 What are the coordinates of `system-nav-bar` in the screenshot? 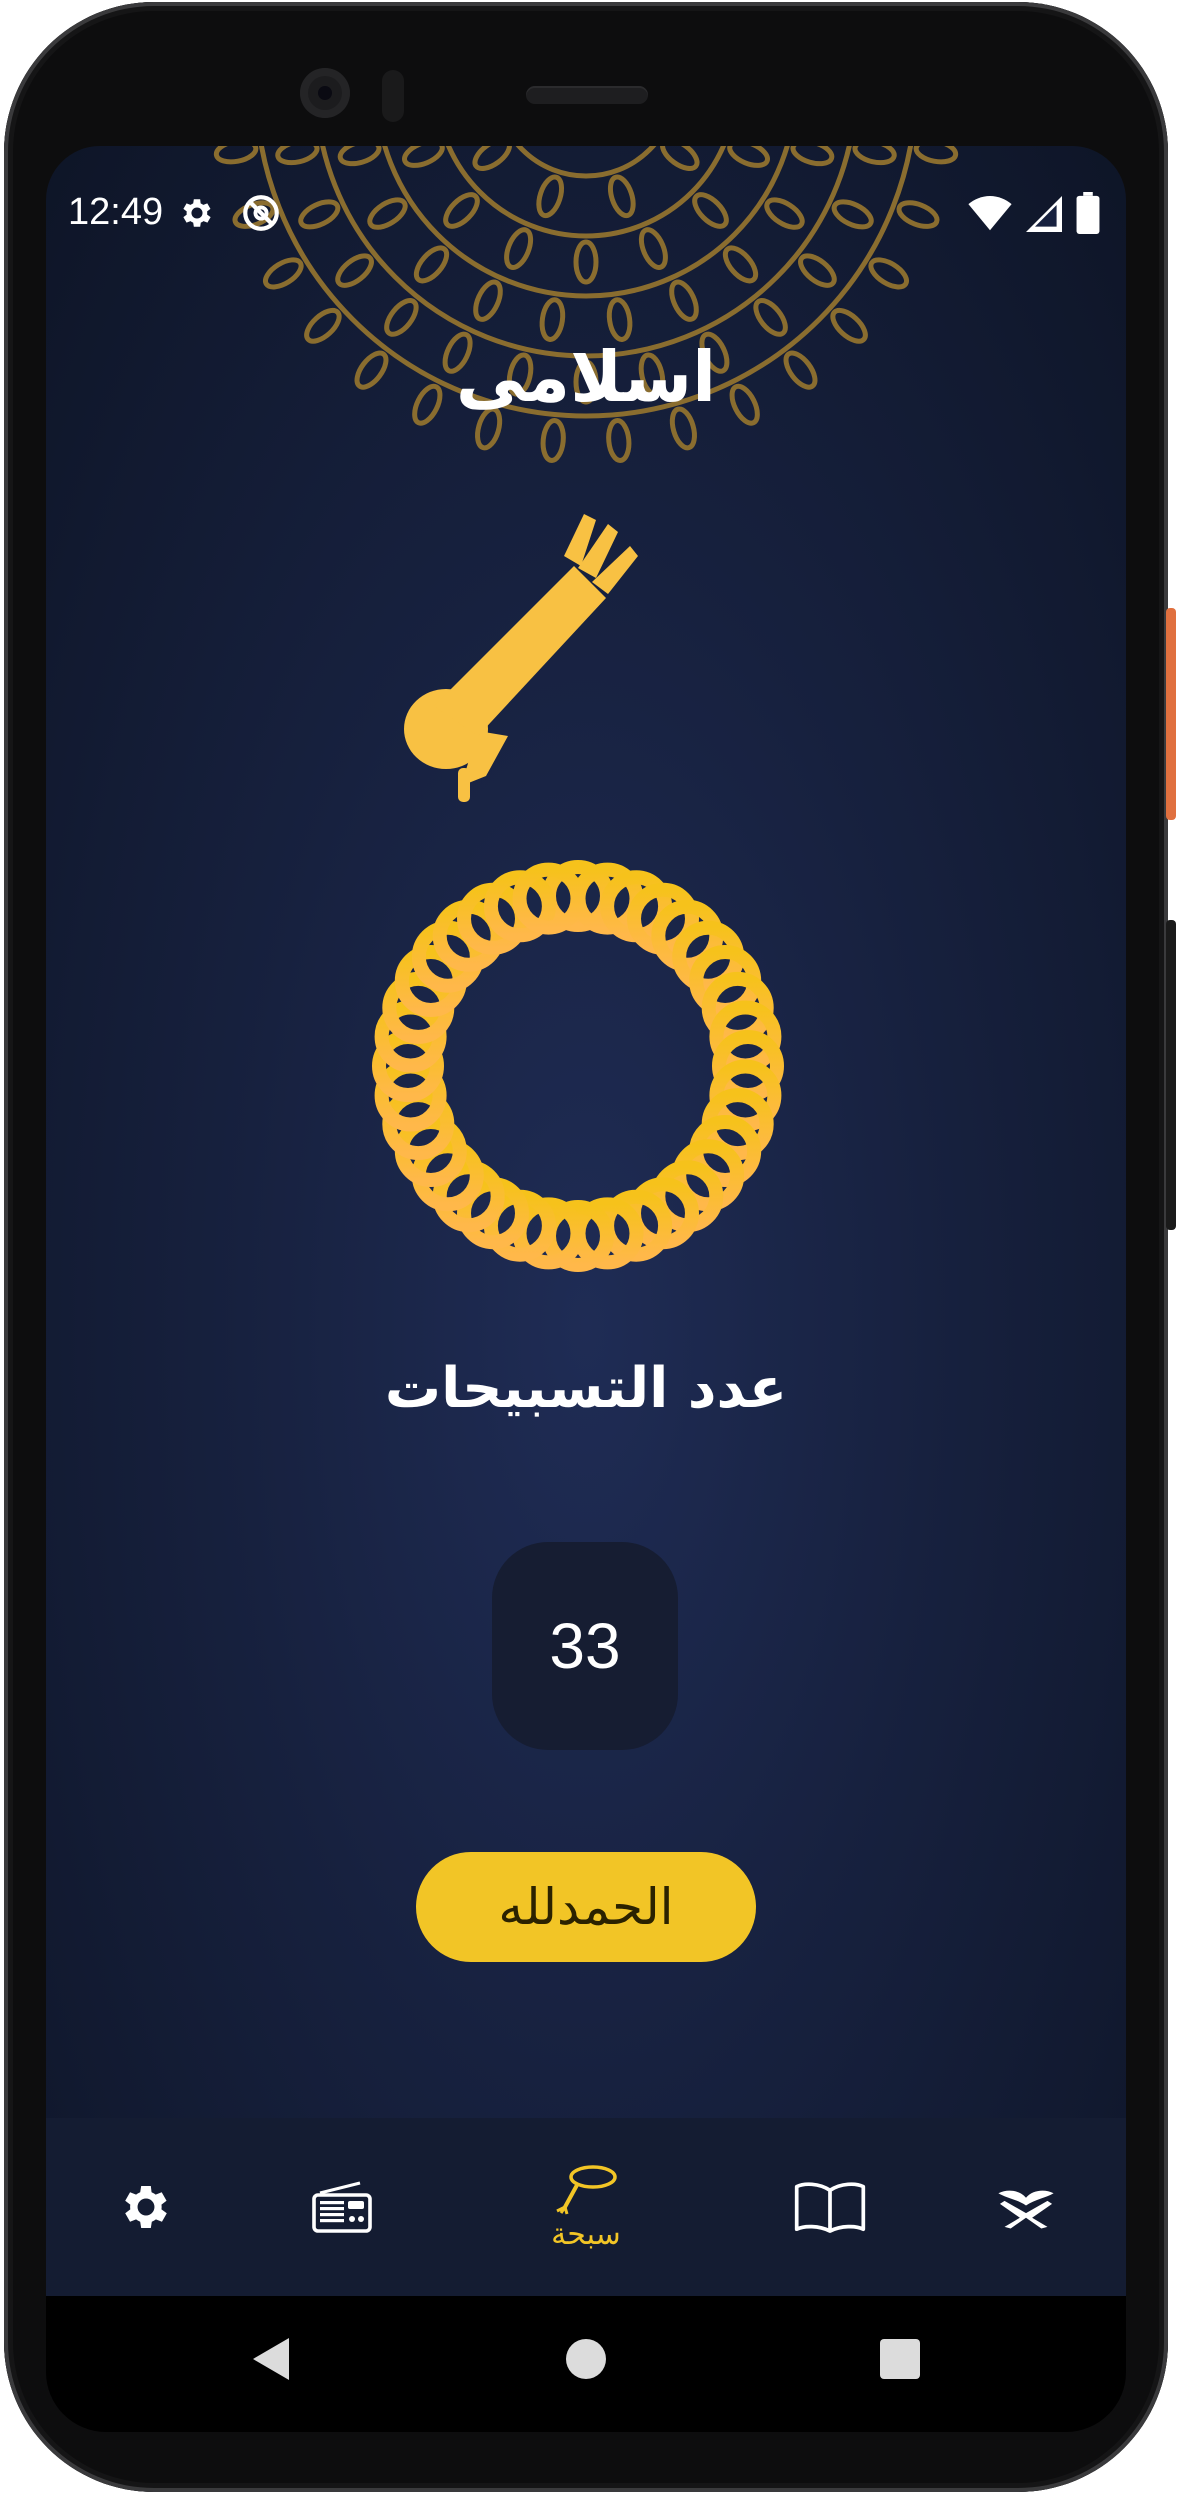 It's located at (586, 2364).